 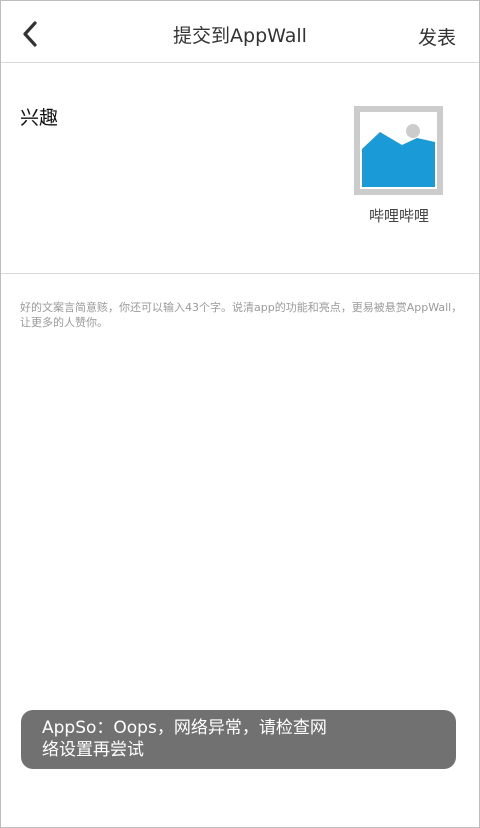 I want to click on top-bar: 提交到AppWall 发表, so click(x=240, y=32).